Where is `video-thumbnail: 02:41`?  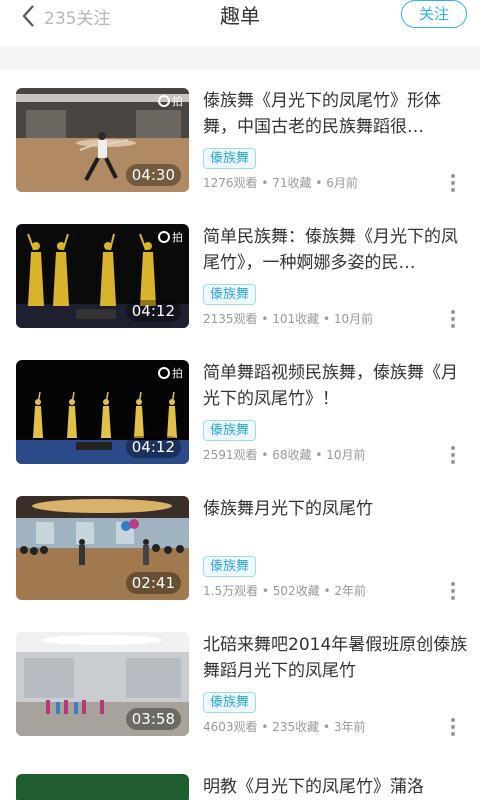 video-thumbnail: 02:41 is located at coordinates (102, 548).